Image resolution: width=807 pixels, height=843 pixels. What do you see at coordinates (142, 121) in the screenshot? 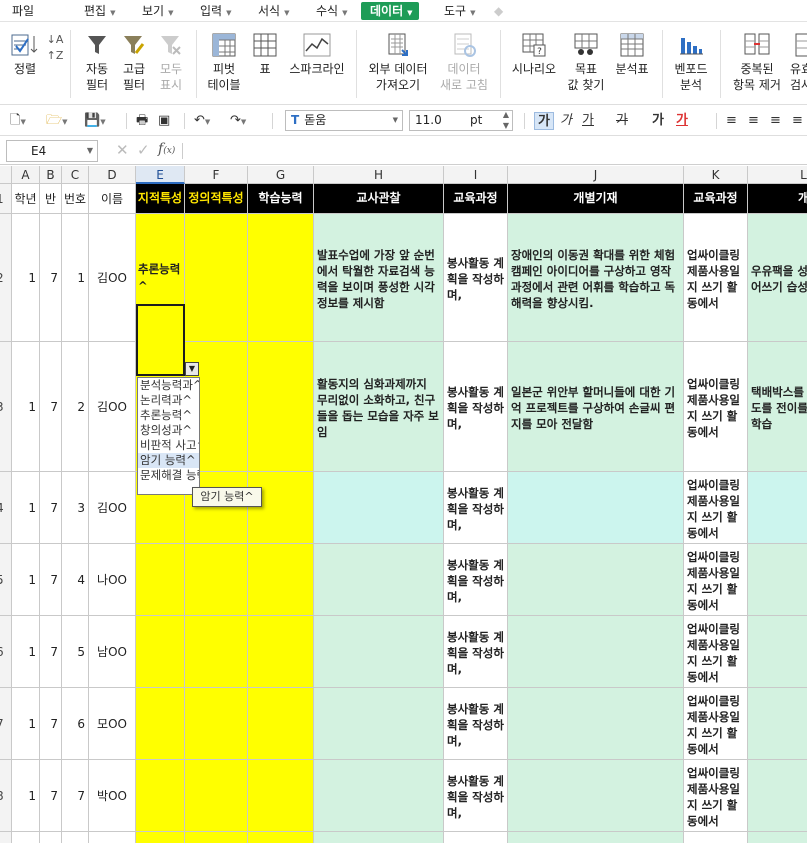
I see `print-icon: 🖶` at bounding box center [142, 121].